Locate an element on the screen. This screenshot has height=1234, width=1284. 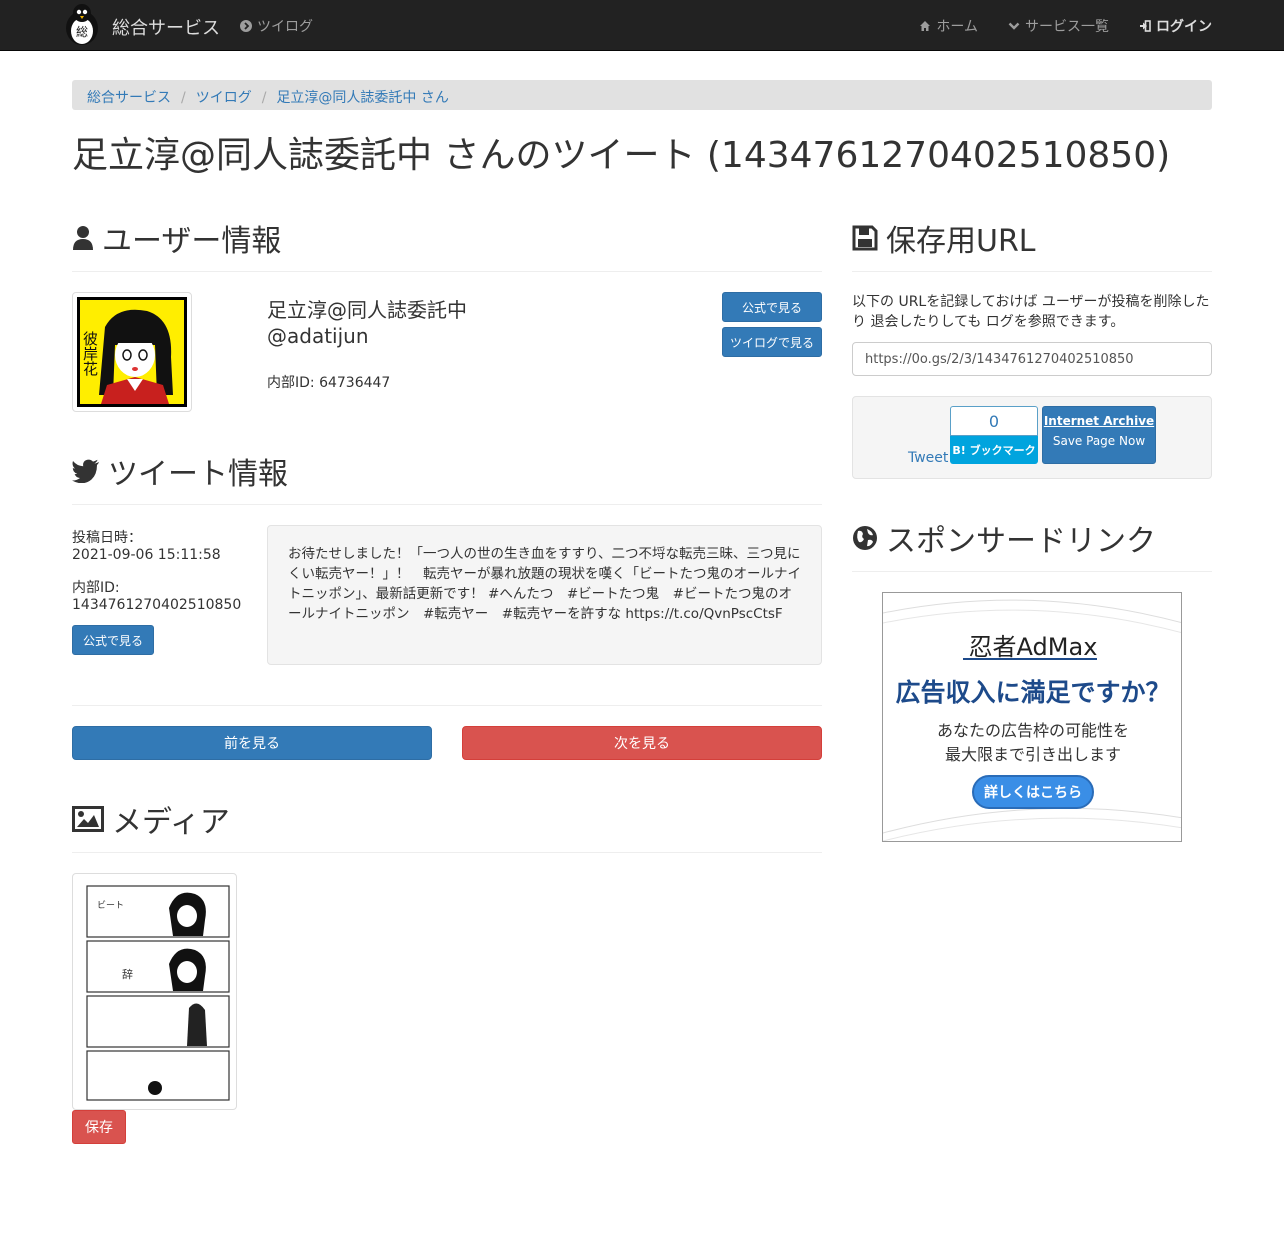
hatena-bookmark-count: 0 is located at coordinates (994, 421).